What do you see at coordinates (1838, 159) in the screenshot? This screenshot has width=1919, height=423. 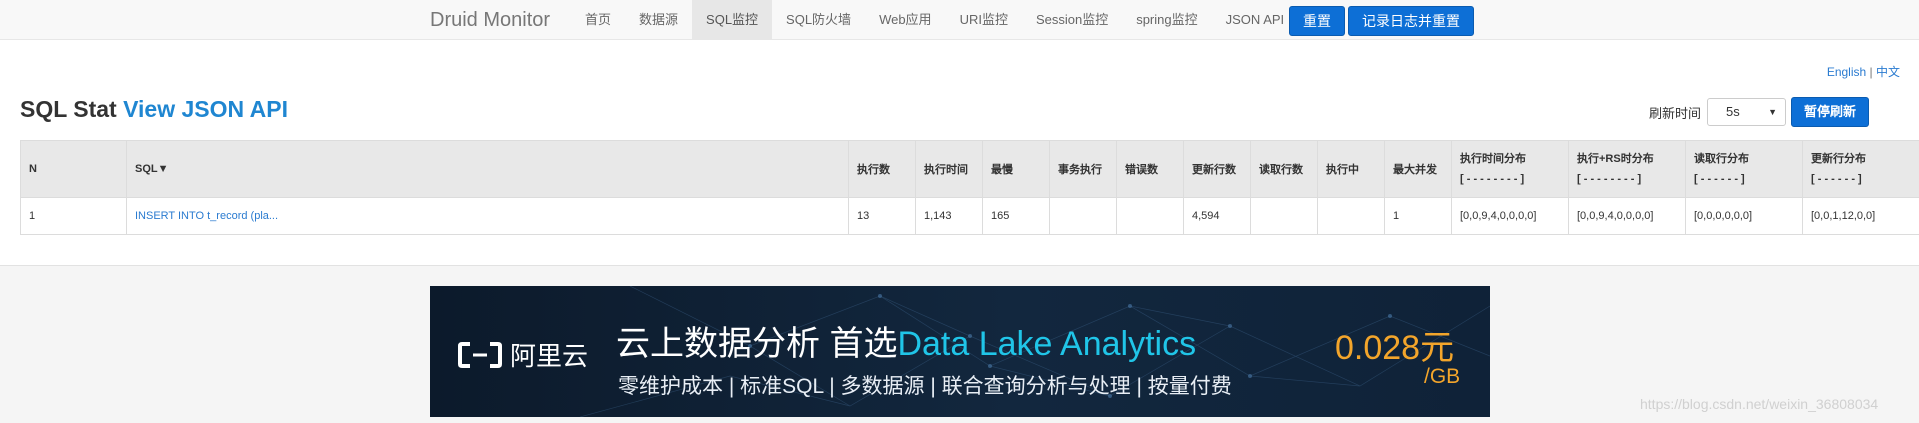 I see `column-header-update-row-histogram-title: 更新行分布` at bounding box center [1838, 159].